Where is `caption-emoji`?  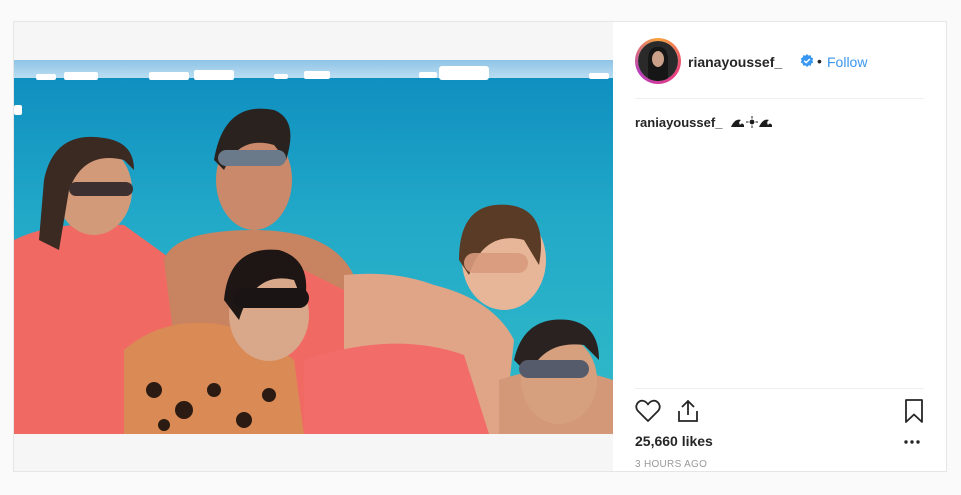 caption-emoji is located at coordinates (752, 123).